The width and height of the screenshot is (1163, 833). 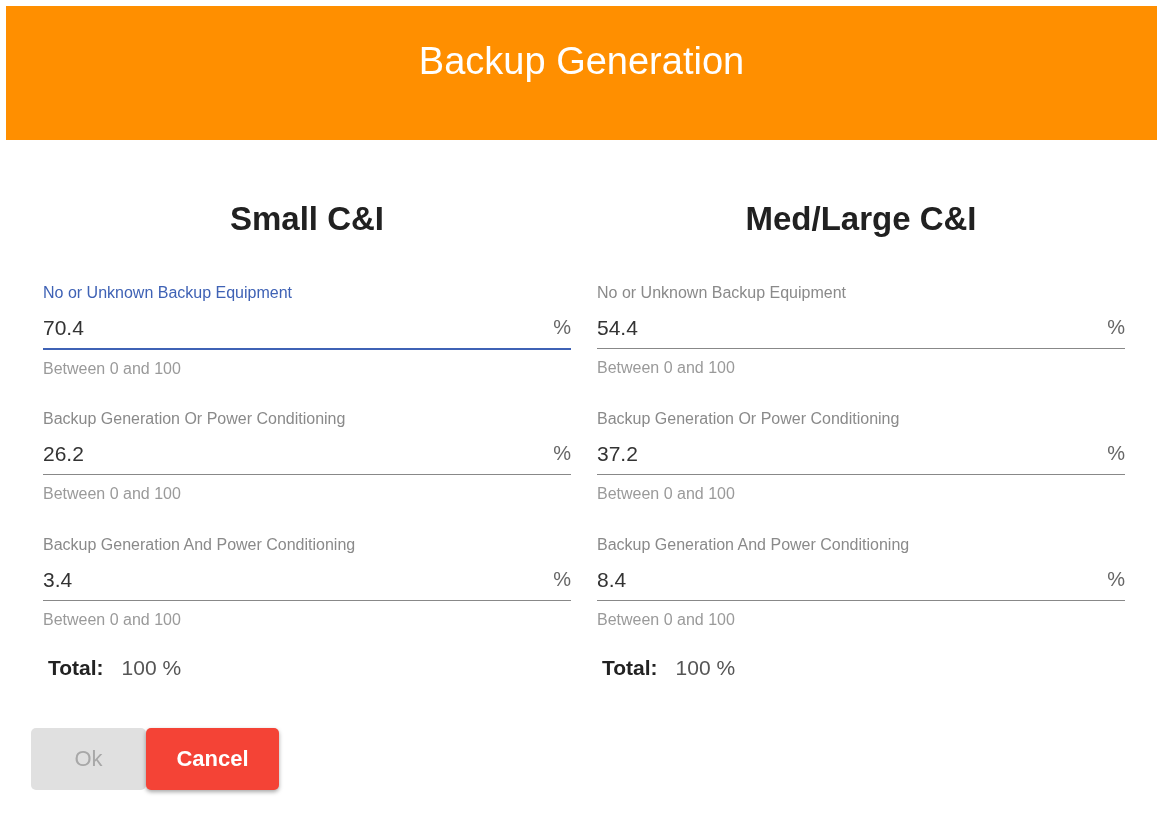 I want to click on dialog-title: Backup Generation, so click(x=581, y=61).